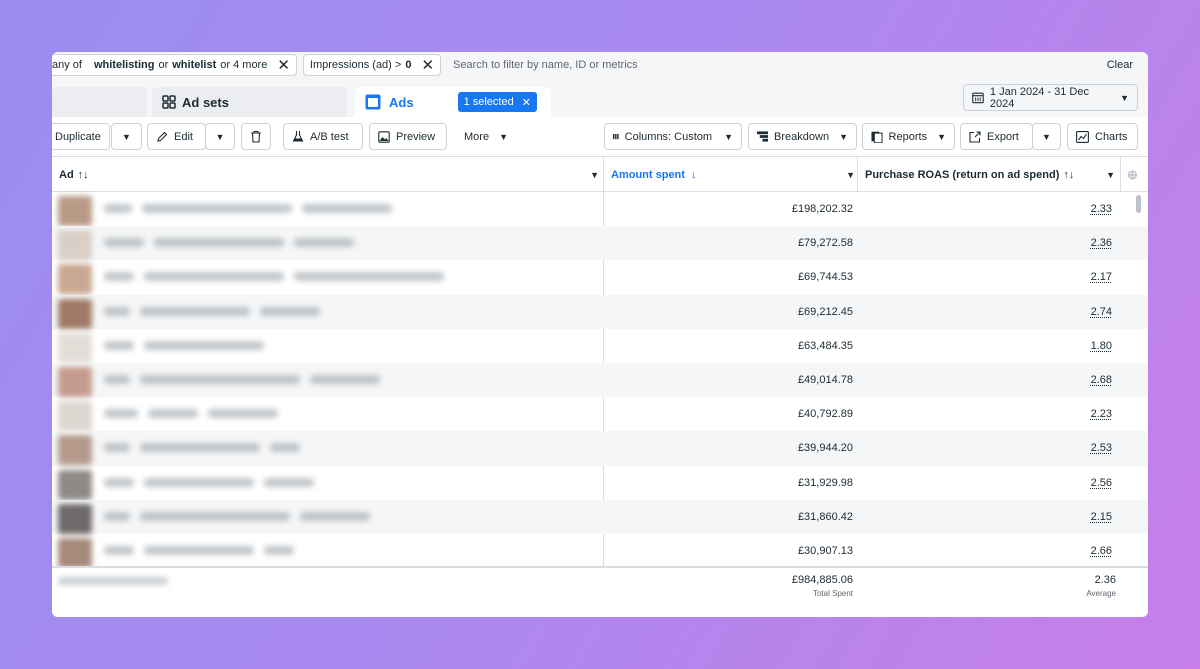 This screenshot has width=1200, height=669. Describe the element at coordinates (67, 65) in the screenshot. I see `filter-prefix: any of` at that location.